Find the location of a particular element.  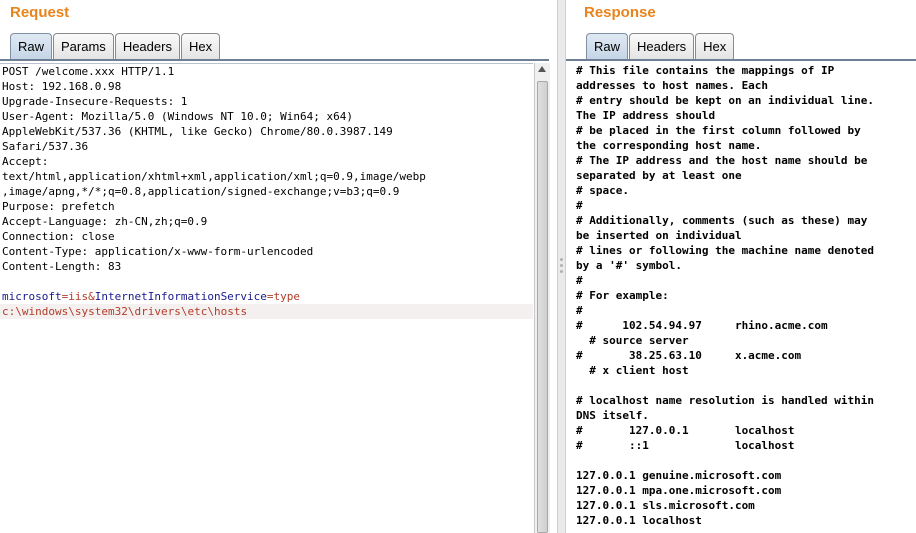

request-title: Request is located at coordinates (40, 12).